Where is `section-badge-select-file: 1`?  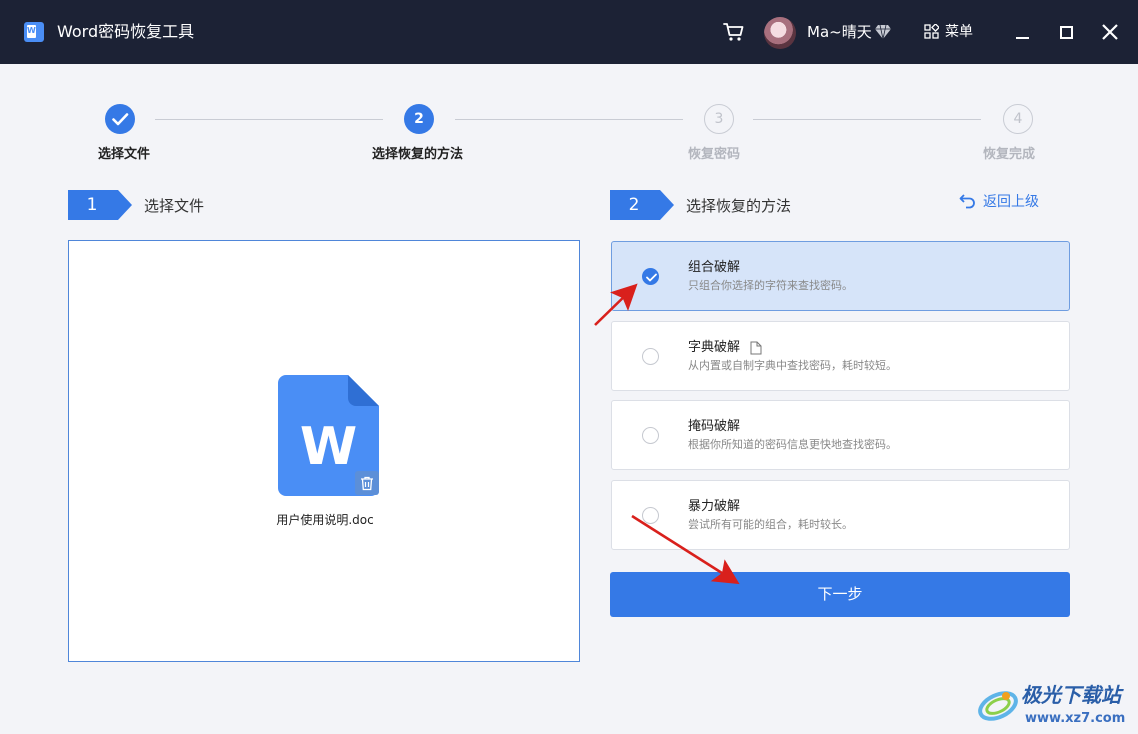
section-badge-select-file: 1 is located at coordinates (100, 205).